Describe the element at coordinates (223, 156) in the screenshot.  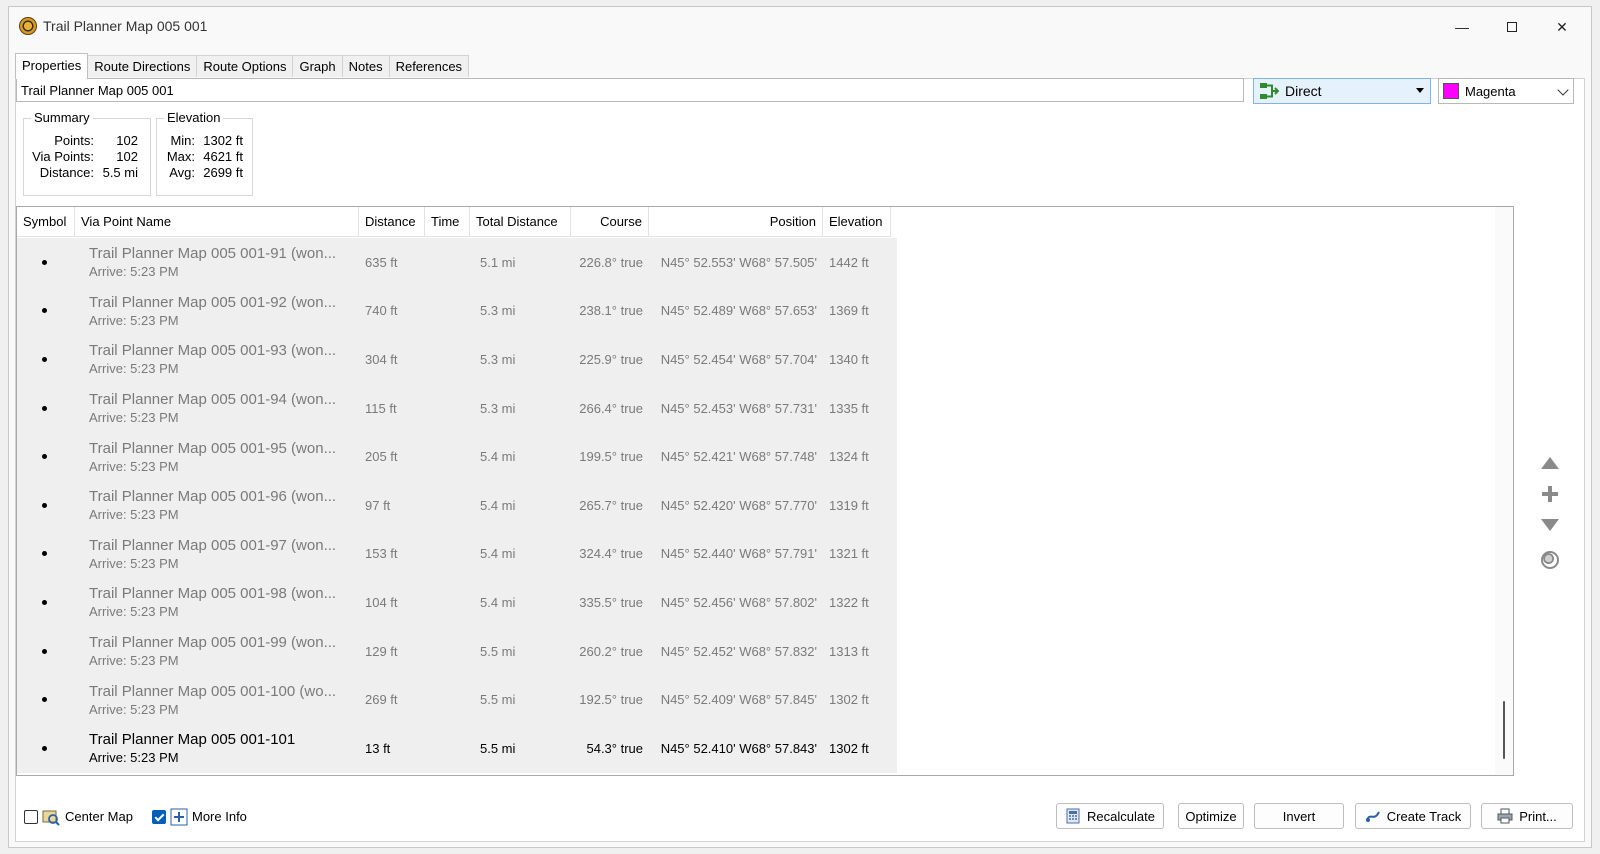
I see `elev-max-value: 4621 ft` at that location.